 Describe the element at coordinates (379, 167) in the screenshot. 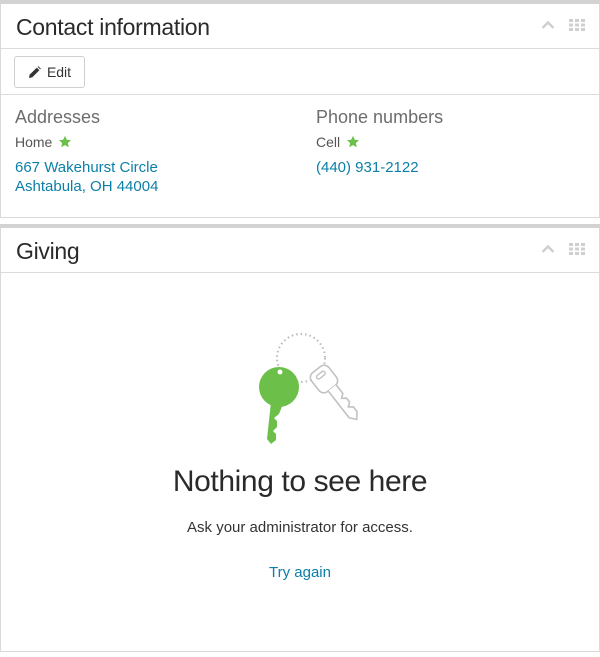

I see `phone-number-link: (440) 931-2122` at that location.